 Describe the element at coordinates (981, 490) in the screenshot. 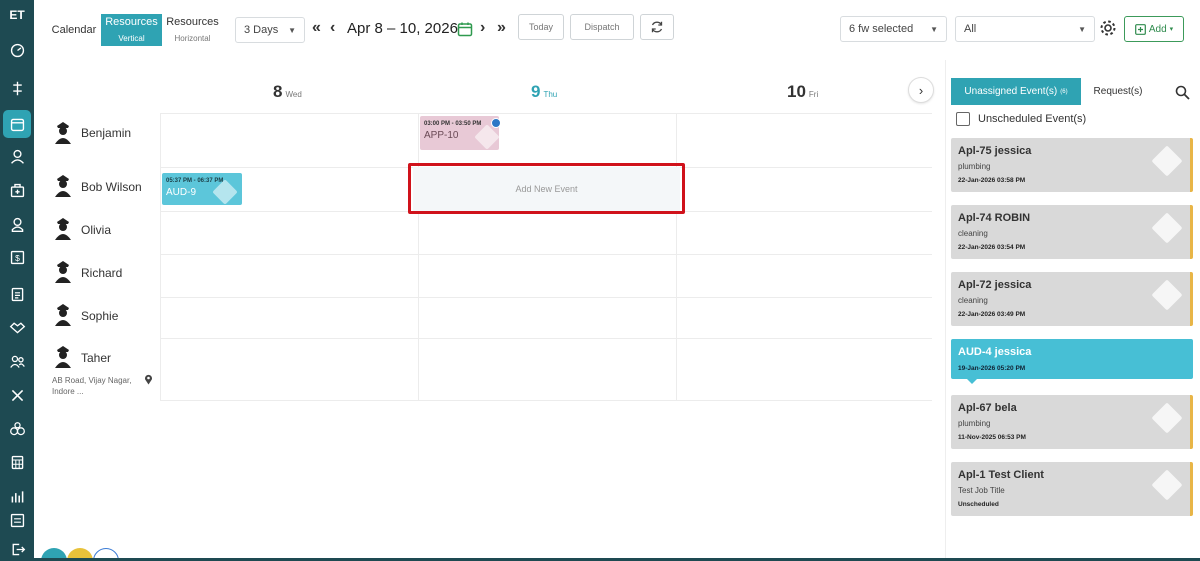

I see `card-job-type: Test Job Title` at that location.